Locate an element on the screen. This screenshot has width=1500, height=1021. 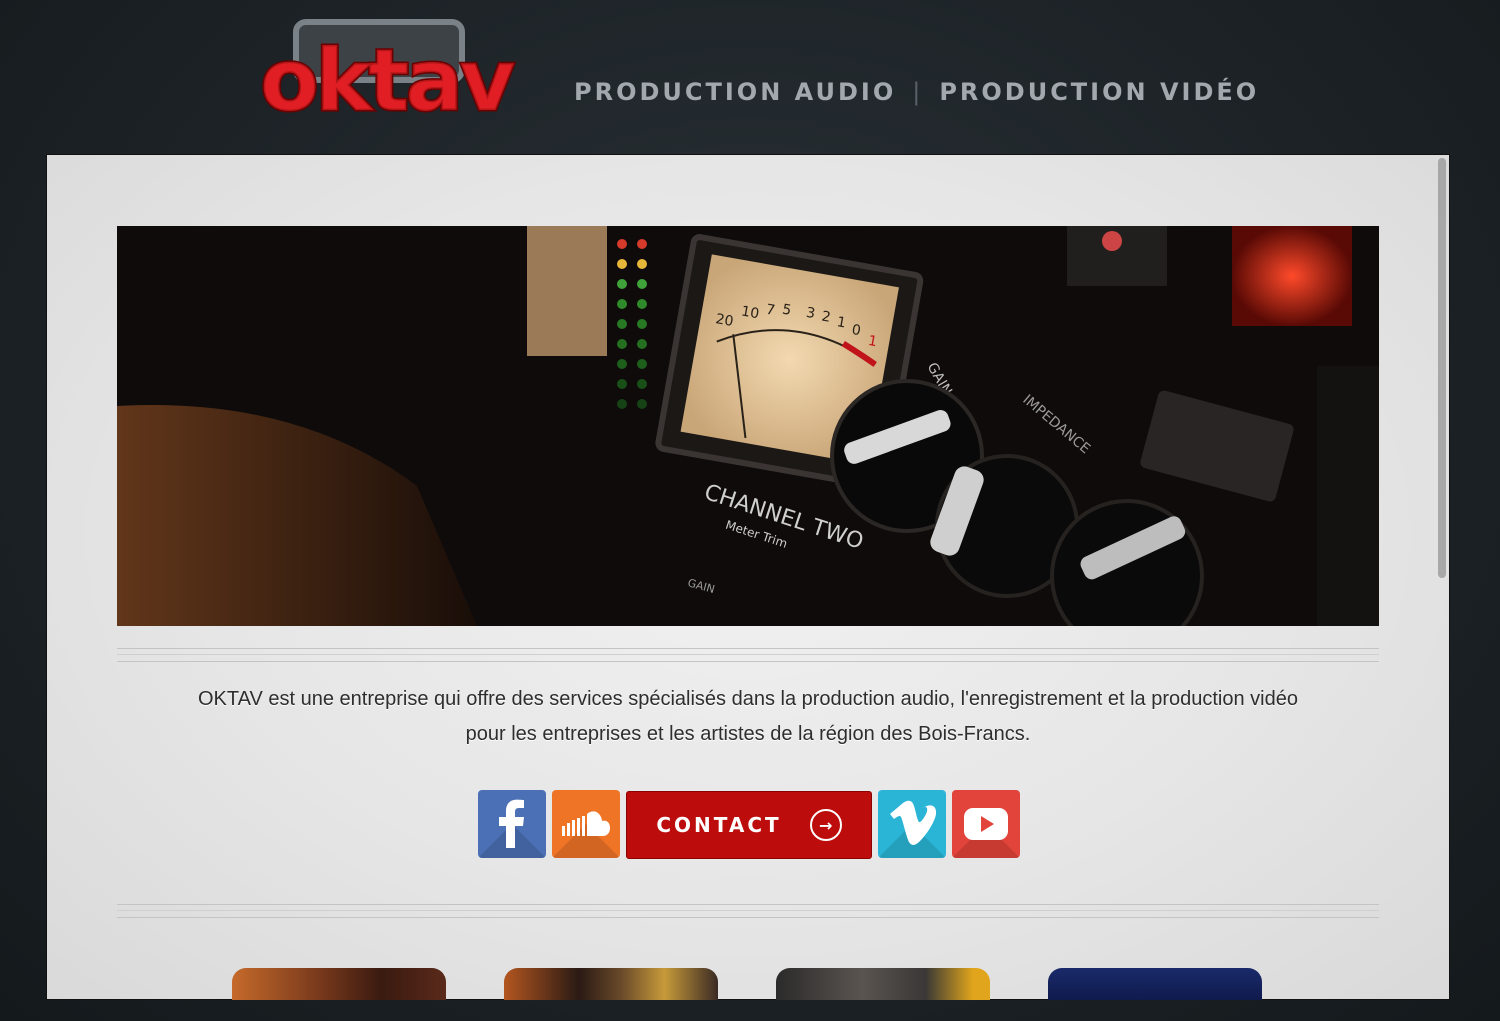
vimeo-button is located at coordinates (912, 824).